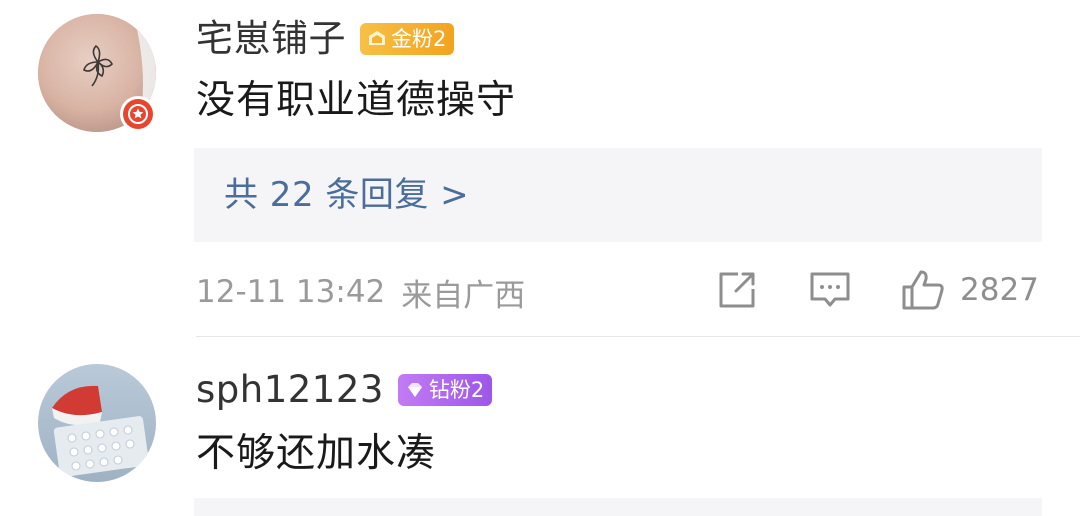  I want to click on fan-level-badge: 金粉2, so click(407, 39).